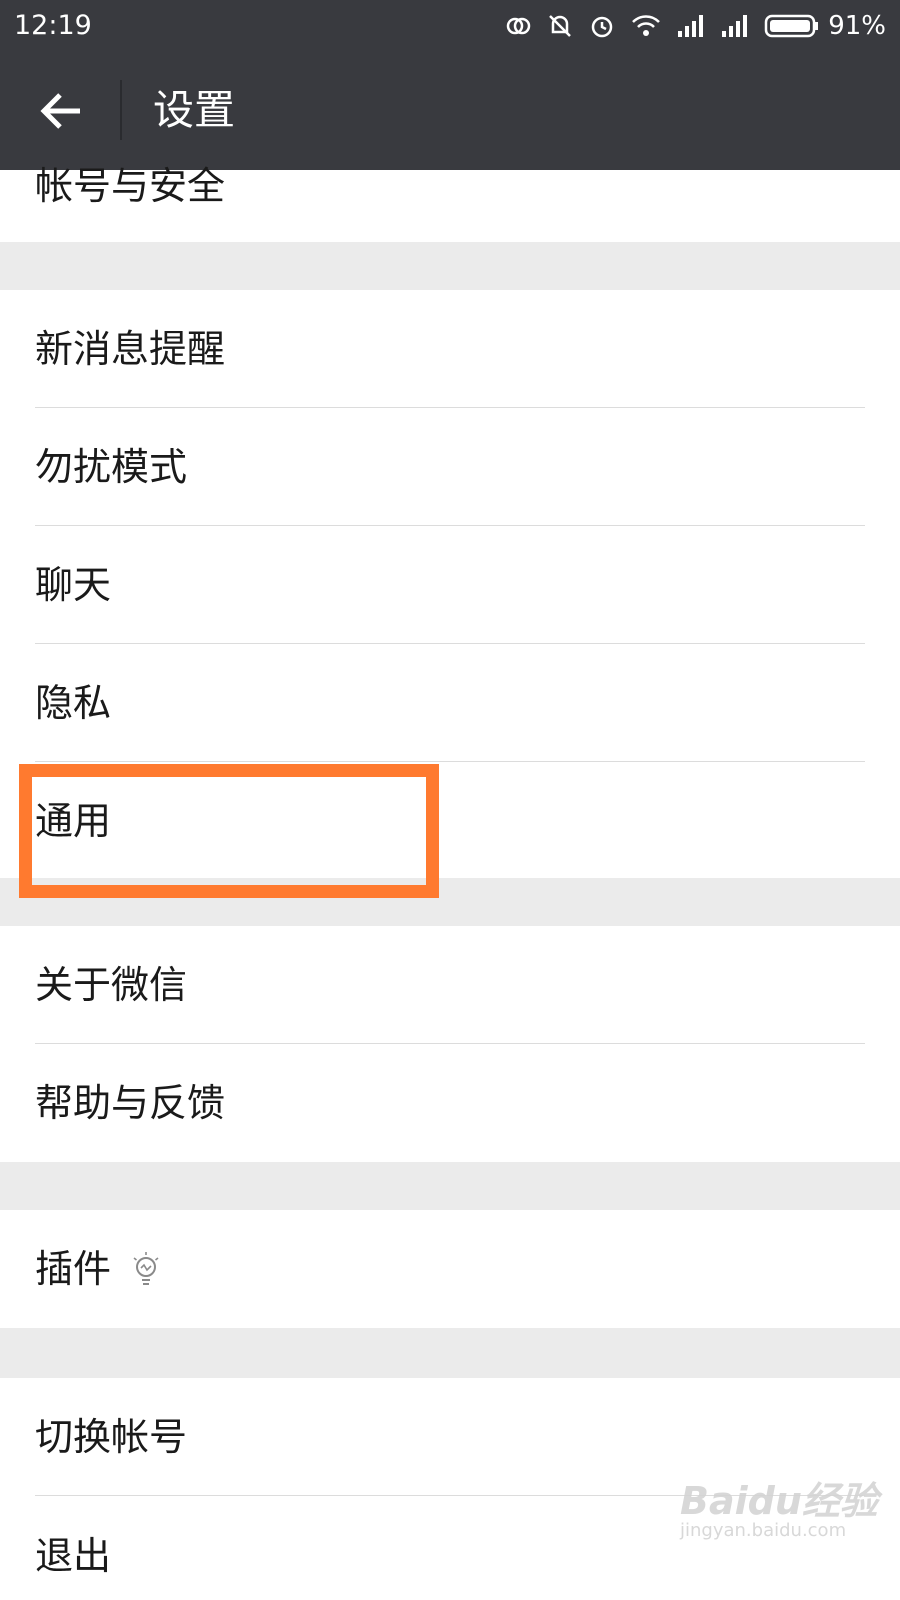 The height and width of the screenshot is (1600, 900). What do you see at coordinates (53, 25) in the screenshot?
I see `status-time: 12:19` at bounding box center [53, 25].